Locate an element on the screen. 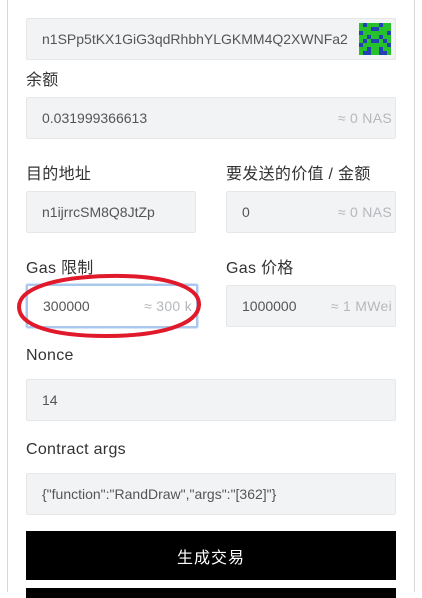 The width and height of the screenshot is (422, 598). amount-approx: ≈ 0 NAS is located at coordinates (364, 212).